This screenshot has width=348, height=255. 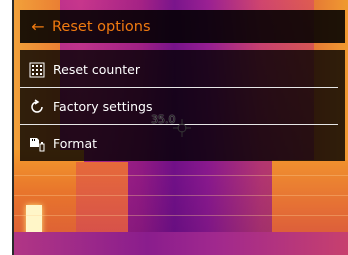 I want to click on back-arrow-icon: ←, so click(x=38, y=26).